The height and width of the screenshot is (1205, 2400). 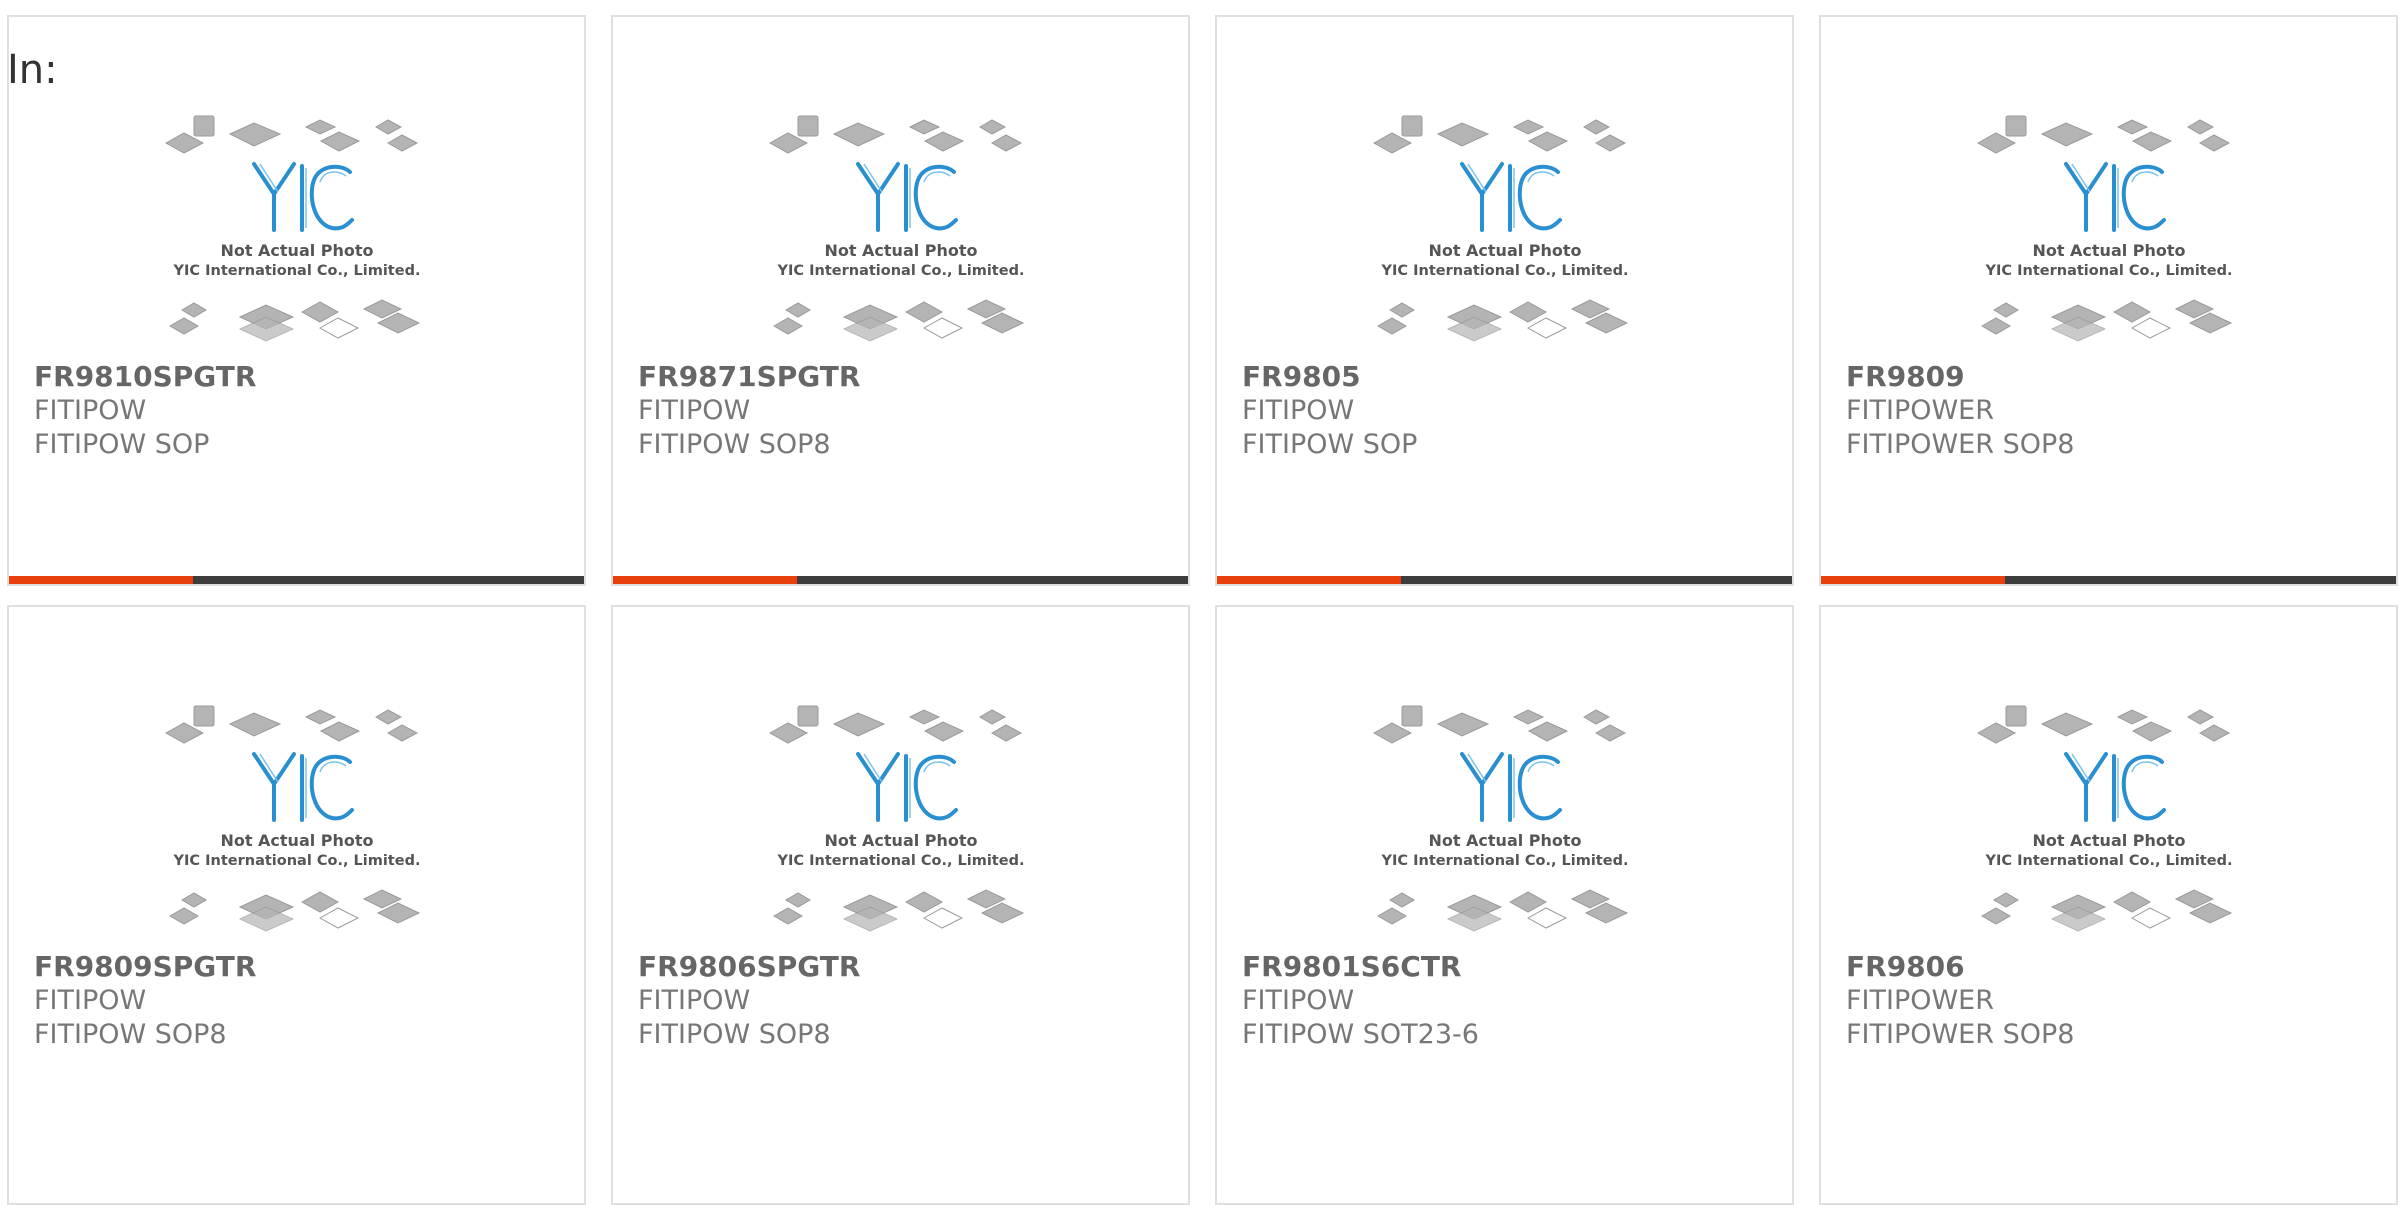 What do you see at coordinates (145, 377) in the screenshot?
I see `product-part-number: FR9810SPGTR` at bounding box center [145, 377].